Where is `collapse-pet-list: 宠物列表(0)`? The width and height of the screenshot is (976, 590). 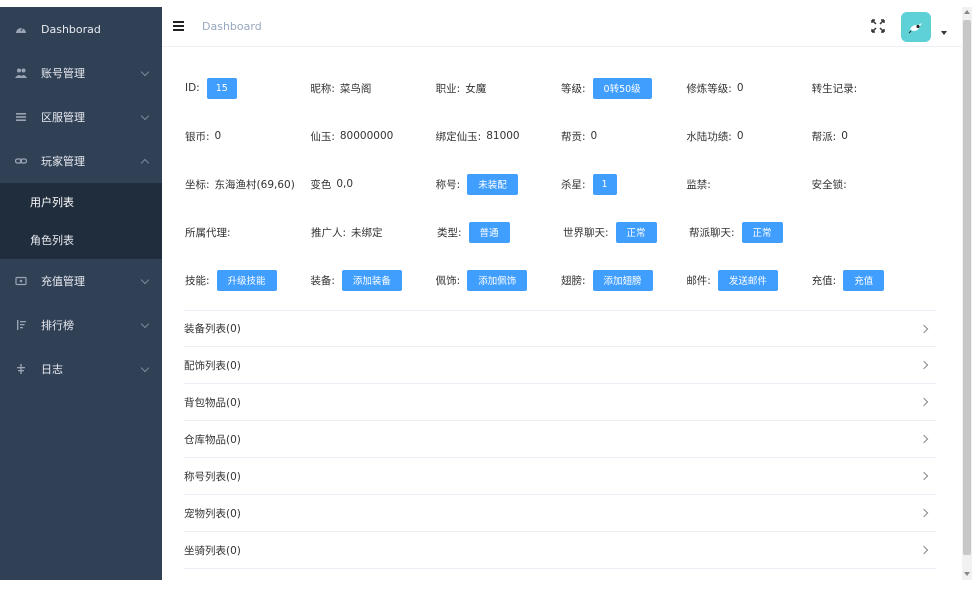 collapse-pet-list: 宠物列表(0) is located at coordinates (560, 513).